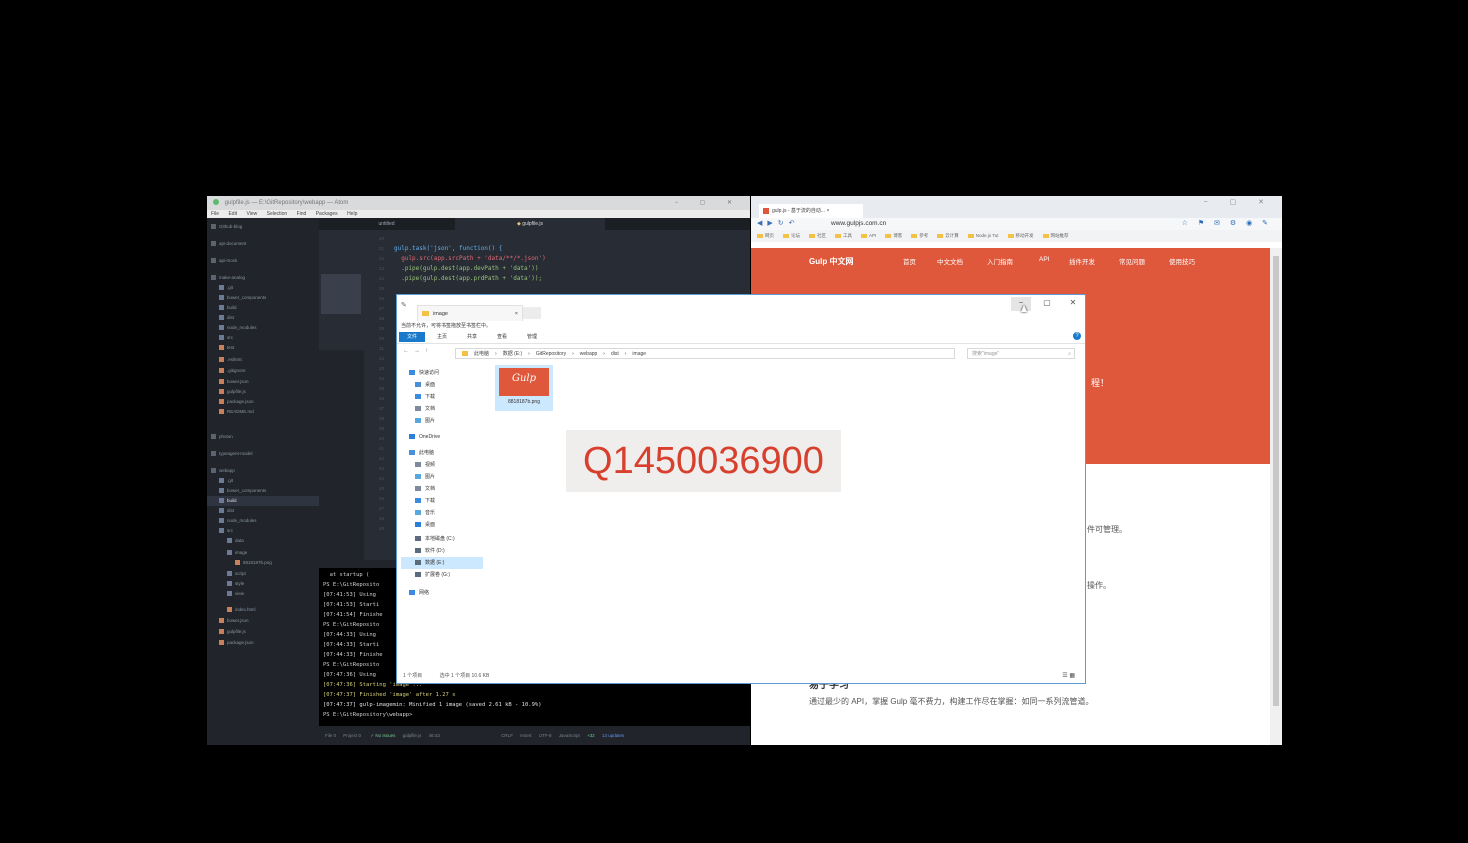 Image resolution: width=1468 pixels, height=843 pixels. What do you see at coordinates (263, 491) in the screenshot?
I see `tree-item: bower_components` at bounding box center [263, 491].